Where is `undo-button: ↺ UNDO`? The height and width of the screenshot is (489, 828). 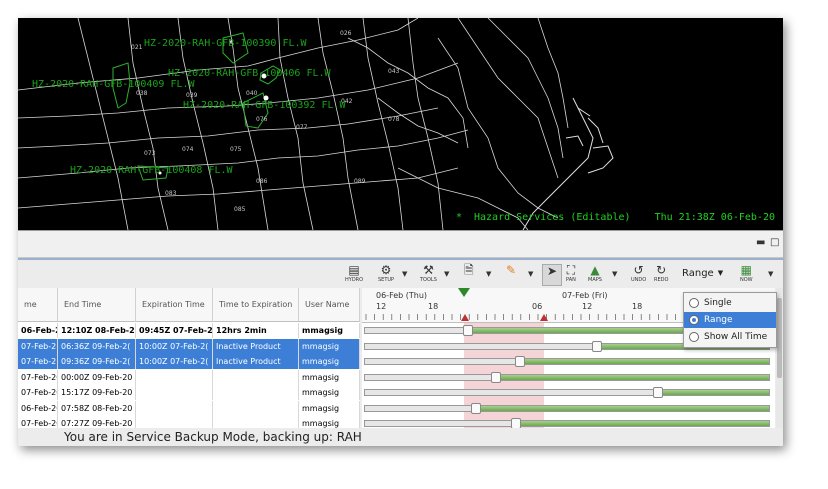
undo-button: ↺ UNDO is located at coordinates (638, 274).